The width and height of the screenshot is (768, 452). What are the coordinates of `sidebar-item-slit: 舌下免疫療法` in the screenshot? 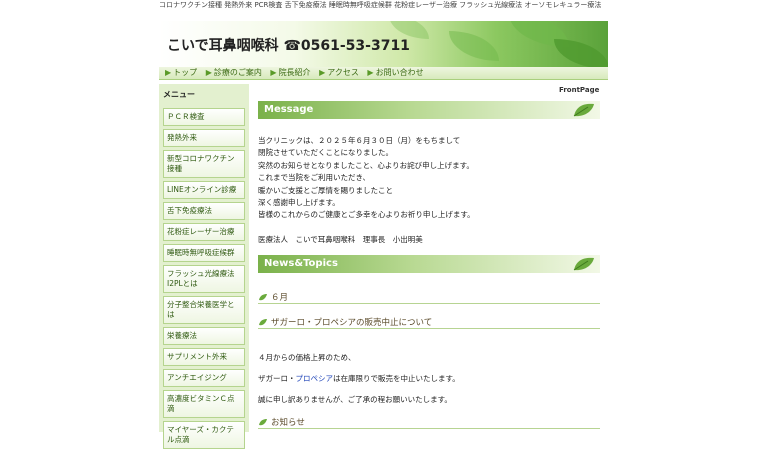 It's located at (204, 211).